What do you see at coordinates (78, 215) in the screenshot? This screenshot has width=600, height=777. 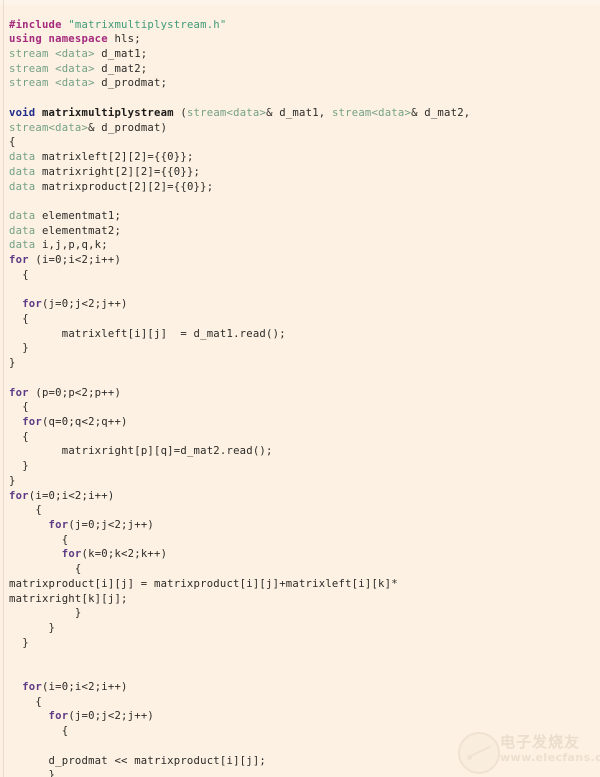 I see `code-token-pl: elementmat1;` at bounding box center [78, 215].